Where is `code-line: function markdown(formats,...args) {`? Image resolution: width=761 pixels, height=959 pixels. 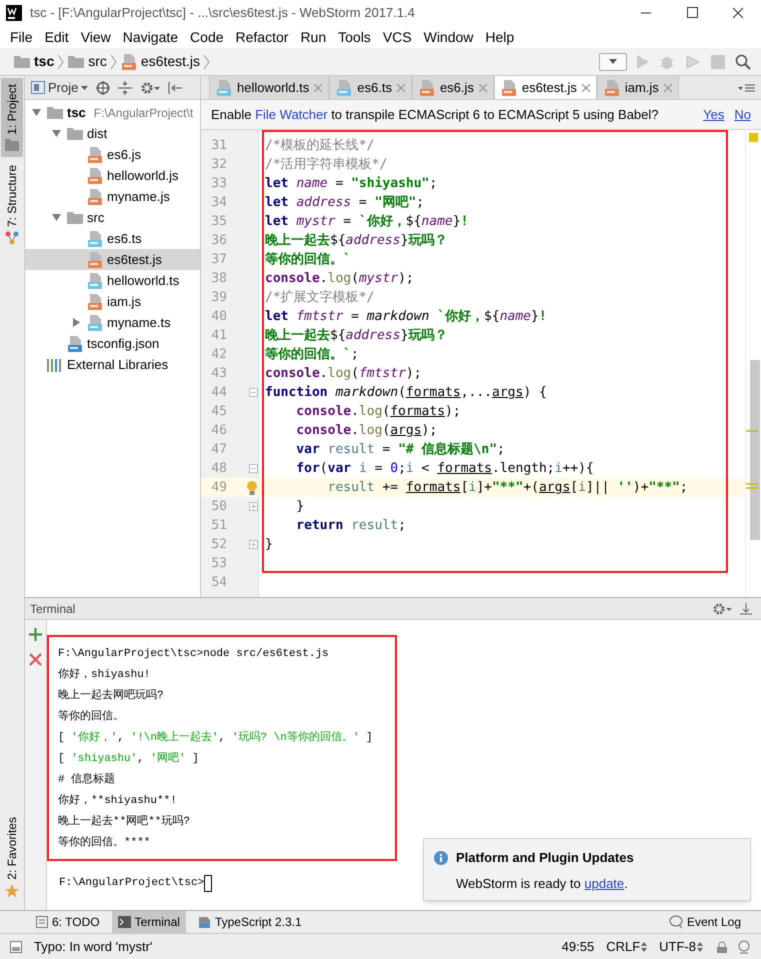
code-line: function markdown(formats,...args) { is located at coordinates (405, 393).